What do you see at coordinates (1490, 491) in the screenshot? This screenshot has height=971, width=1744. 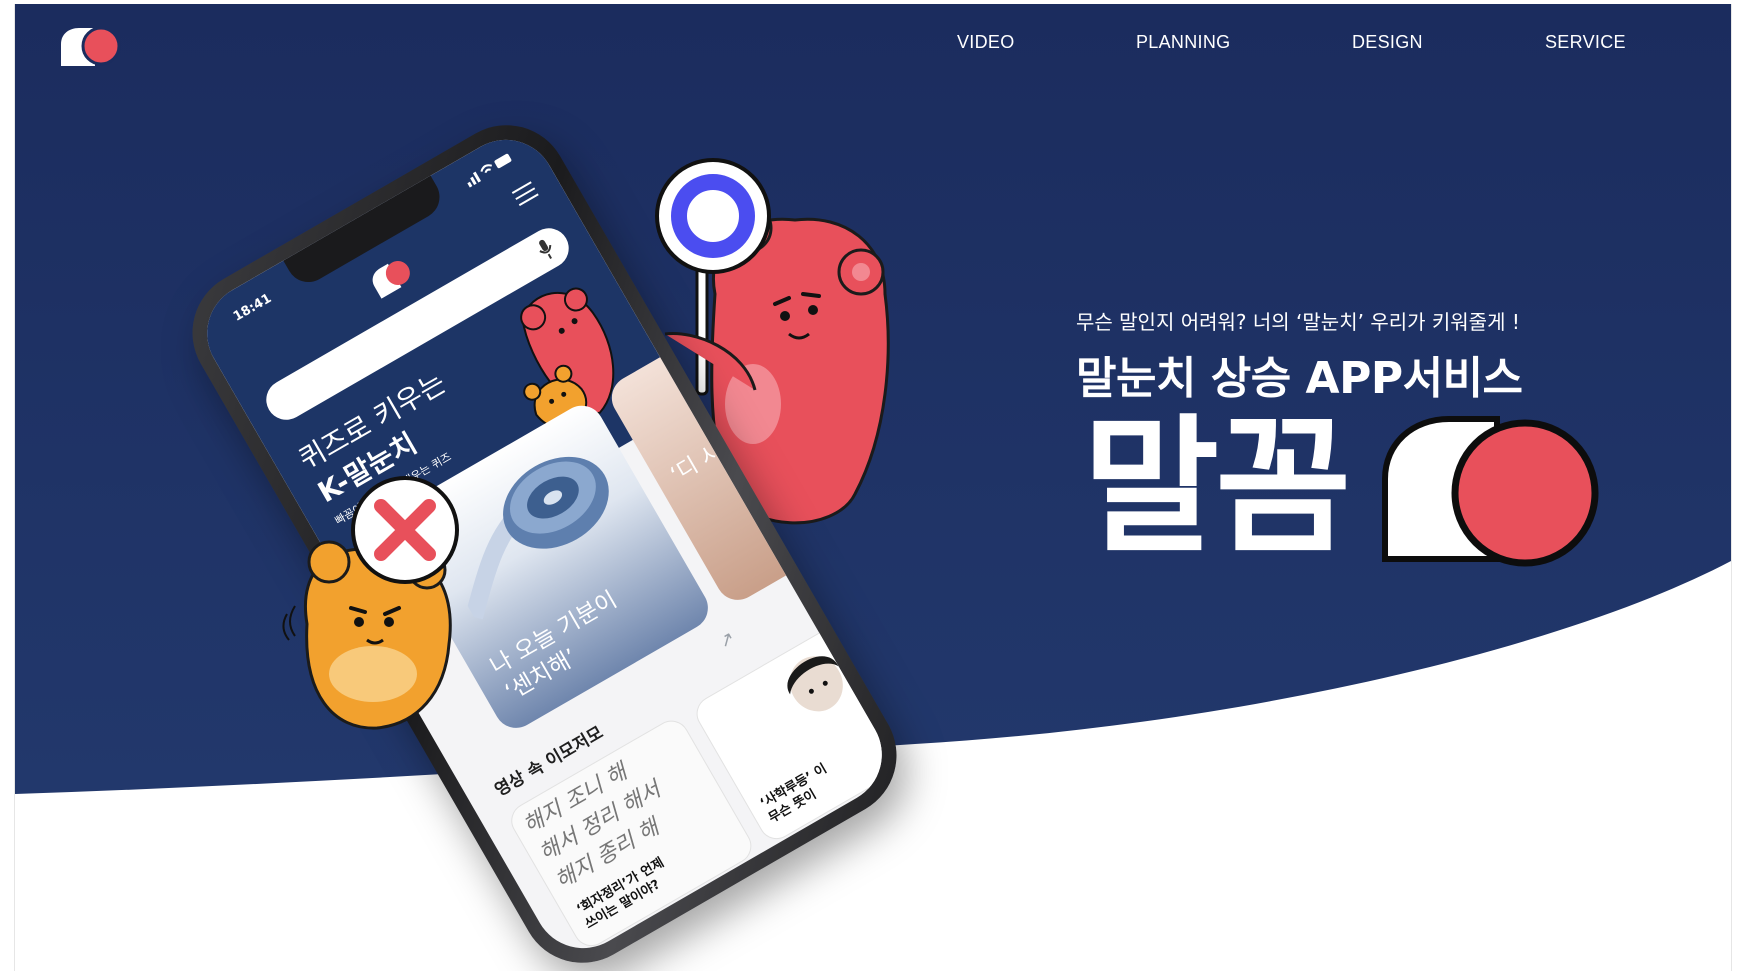 I see `brand-logo-mark` at bounding box center [1490, 491].